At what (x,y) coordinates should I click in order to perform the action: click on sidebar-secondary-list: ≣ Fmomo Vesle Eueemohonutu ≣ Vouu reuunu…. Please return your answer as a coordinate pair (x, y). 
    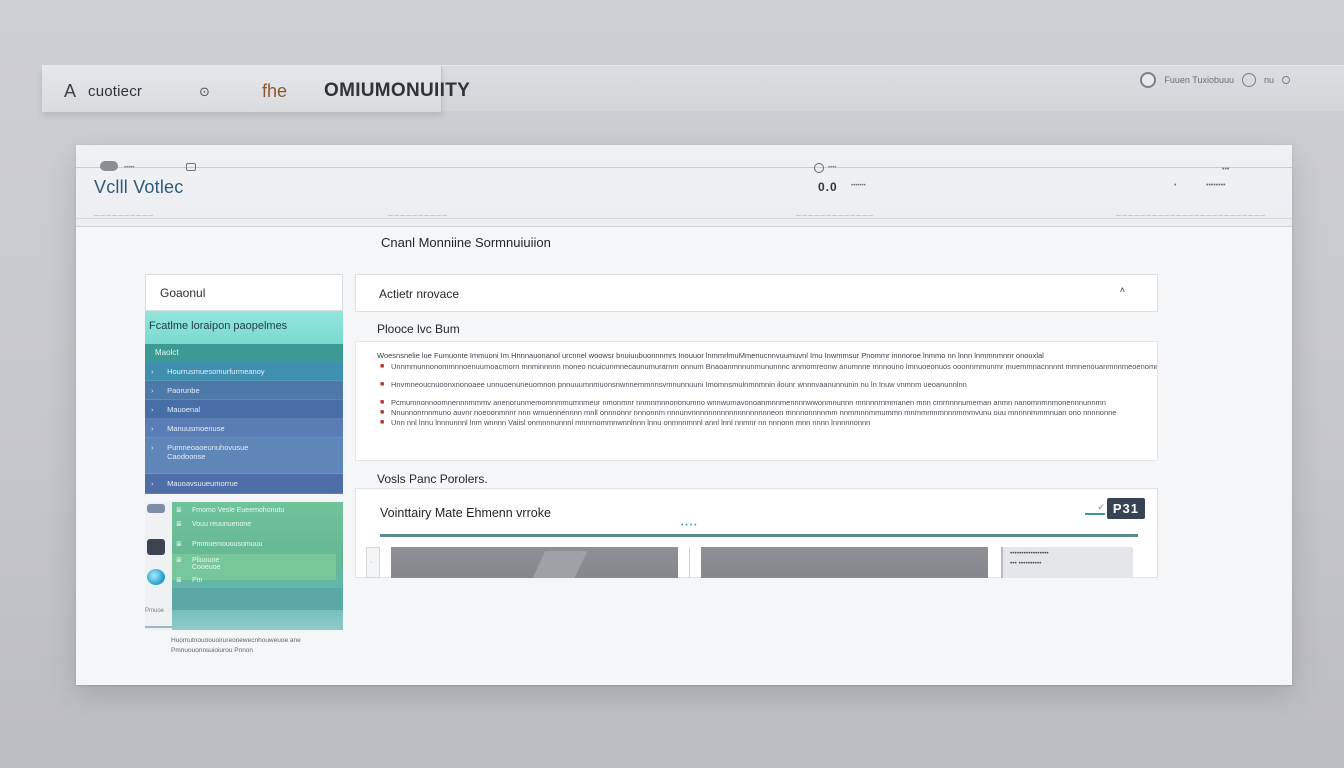
    Looking at the image, I should click on (257, 566).